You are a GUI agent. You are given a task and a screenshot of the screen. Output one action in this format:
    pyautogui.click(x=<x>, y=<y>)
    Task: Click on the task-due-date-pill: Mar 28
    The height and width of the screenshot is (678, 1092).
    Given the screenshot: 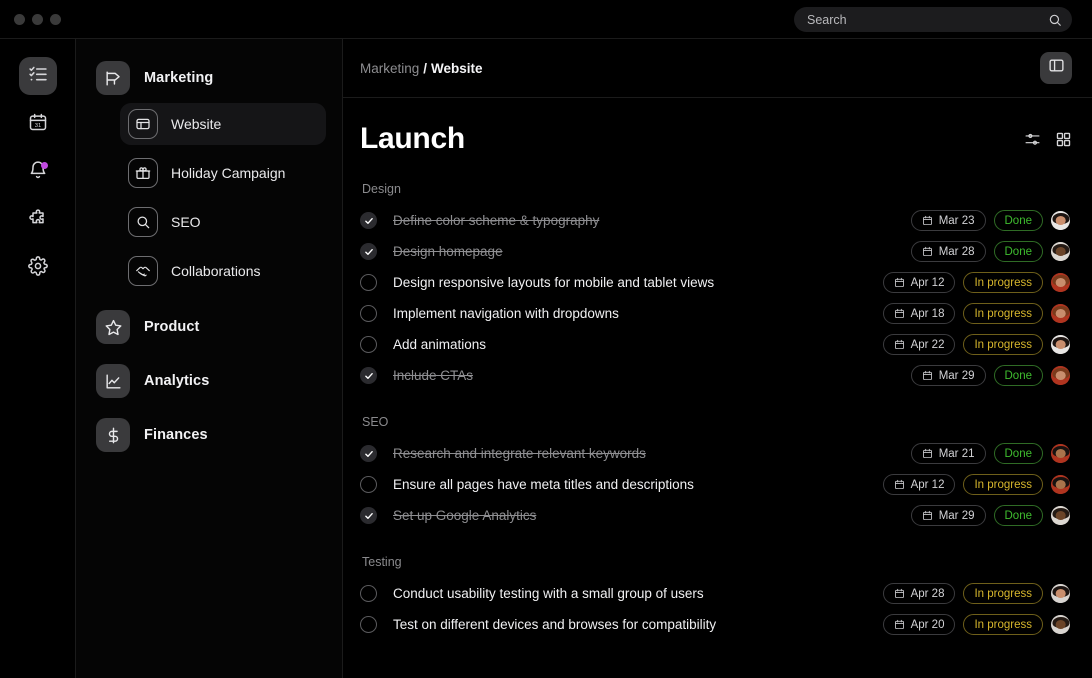 What is the action you would take?
    pyautogui.click(x=948, y=251)
    